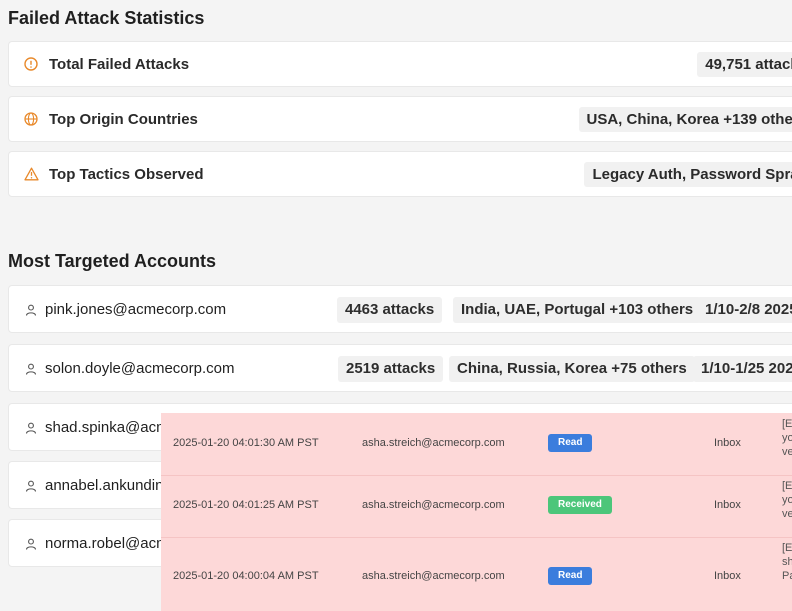 The image size is (792, 611). Describe the element at coordinates (577, 310) in the screenshot. I see `countries-chip: India, UAE, Portugal +103 others` at that location.